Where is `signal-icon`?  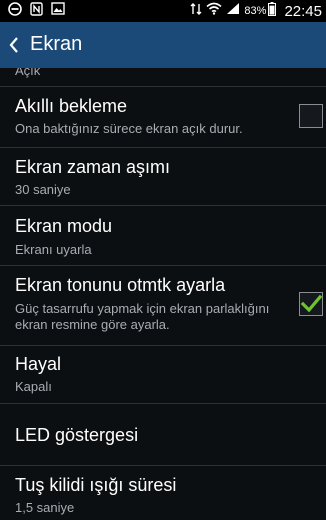
signal-icon is located at coordinates (233, 11).